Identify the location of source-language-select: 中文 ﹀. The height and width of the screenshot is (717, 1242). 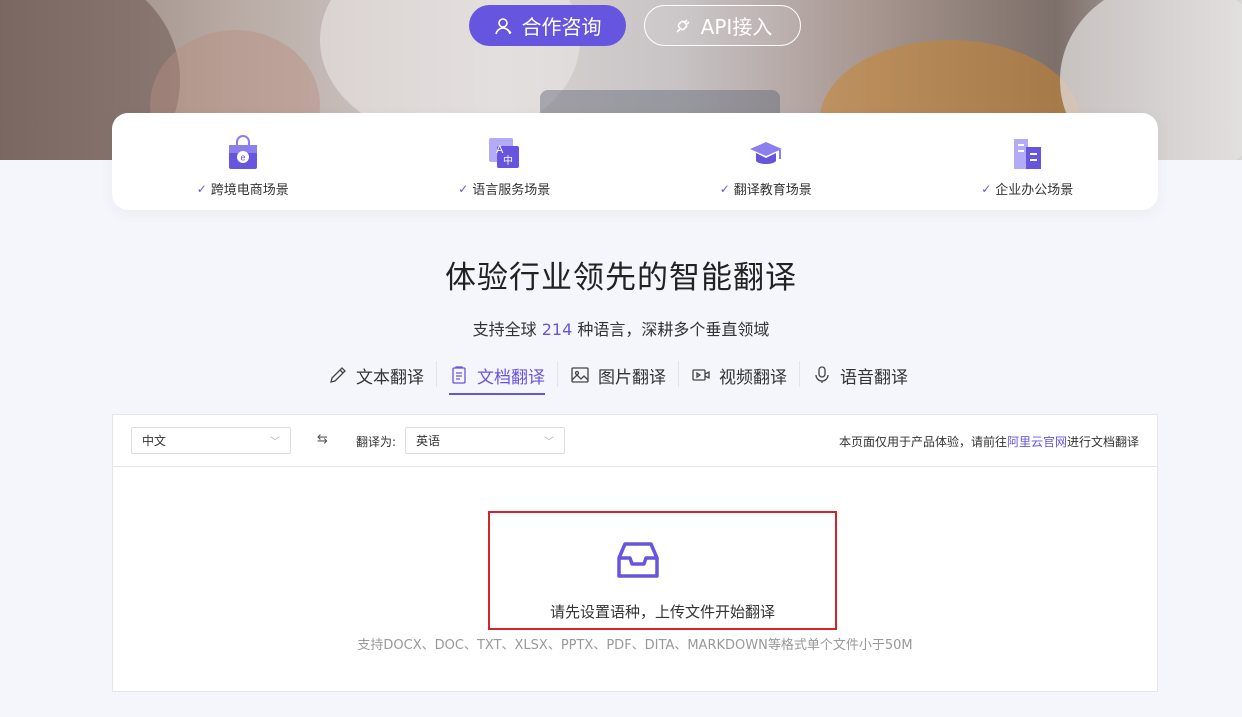
(211, 440).